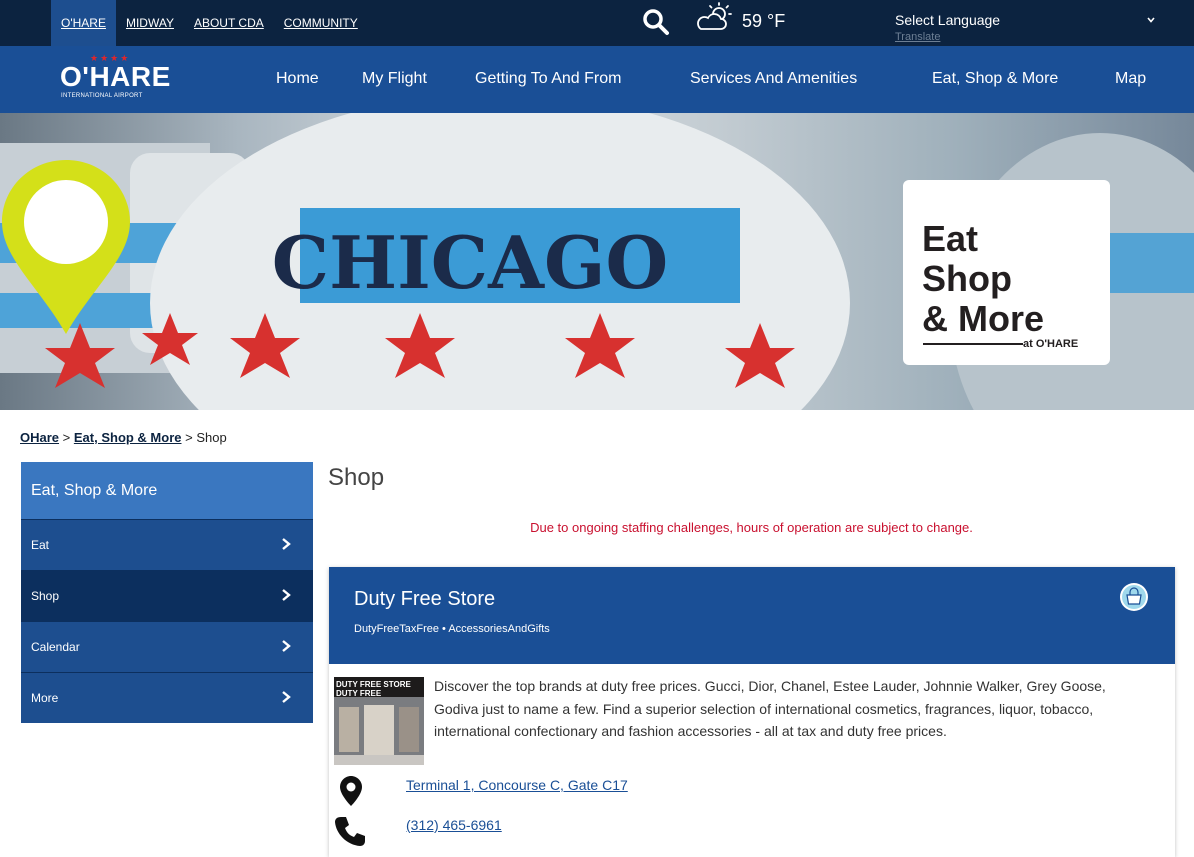 This screenshot has width=1194, height=857. Describe the element at coordinates (967, 278) in the screenshot. I see `badge-line-2: Shop` at that location.